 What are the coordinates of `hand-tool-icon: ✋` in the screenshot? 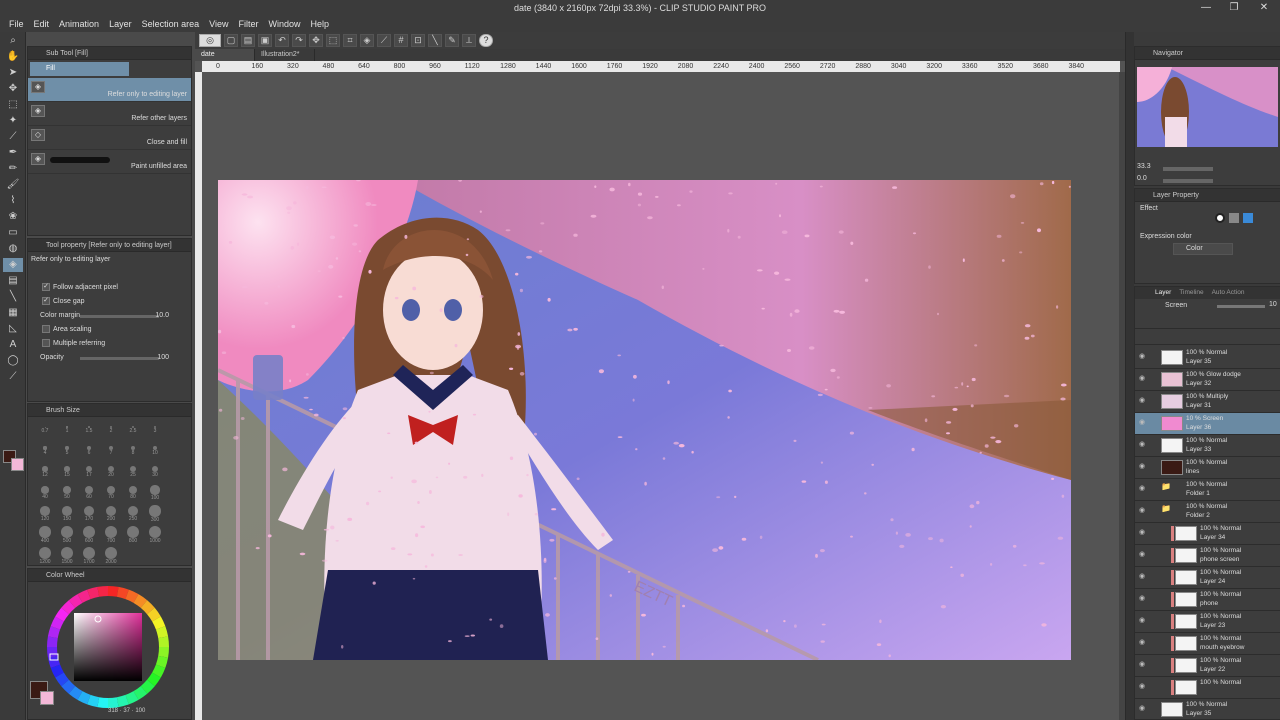 It's located at (13, 57).